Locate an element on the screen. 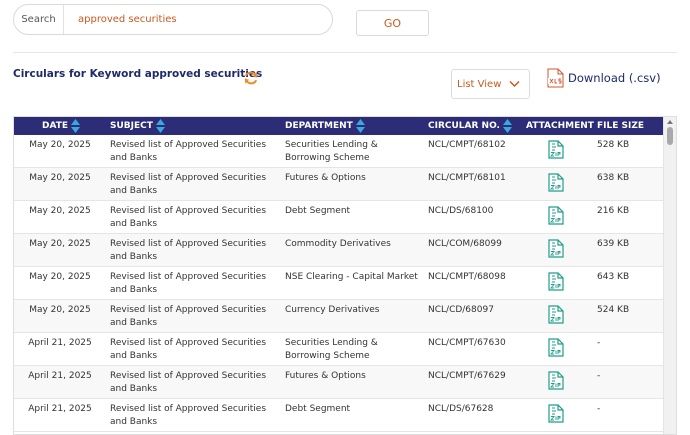 The image size is (690, 435). column-header-circular-no: CIRCULAR NO. is located at coordinates (470, 126).